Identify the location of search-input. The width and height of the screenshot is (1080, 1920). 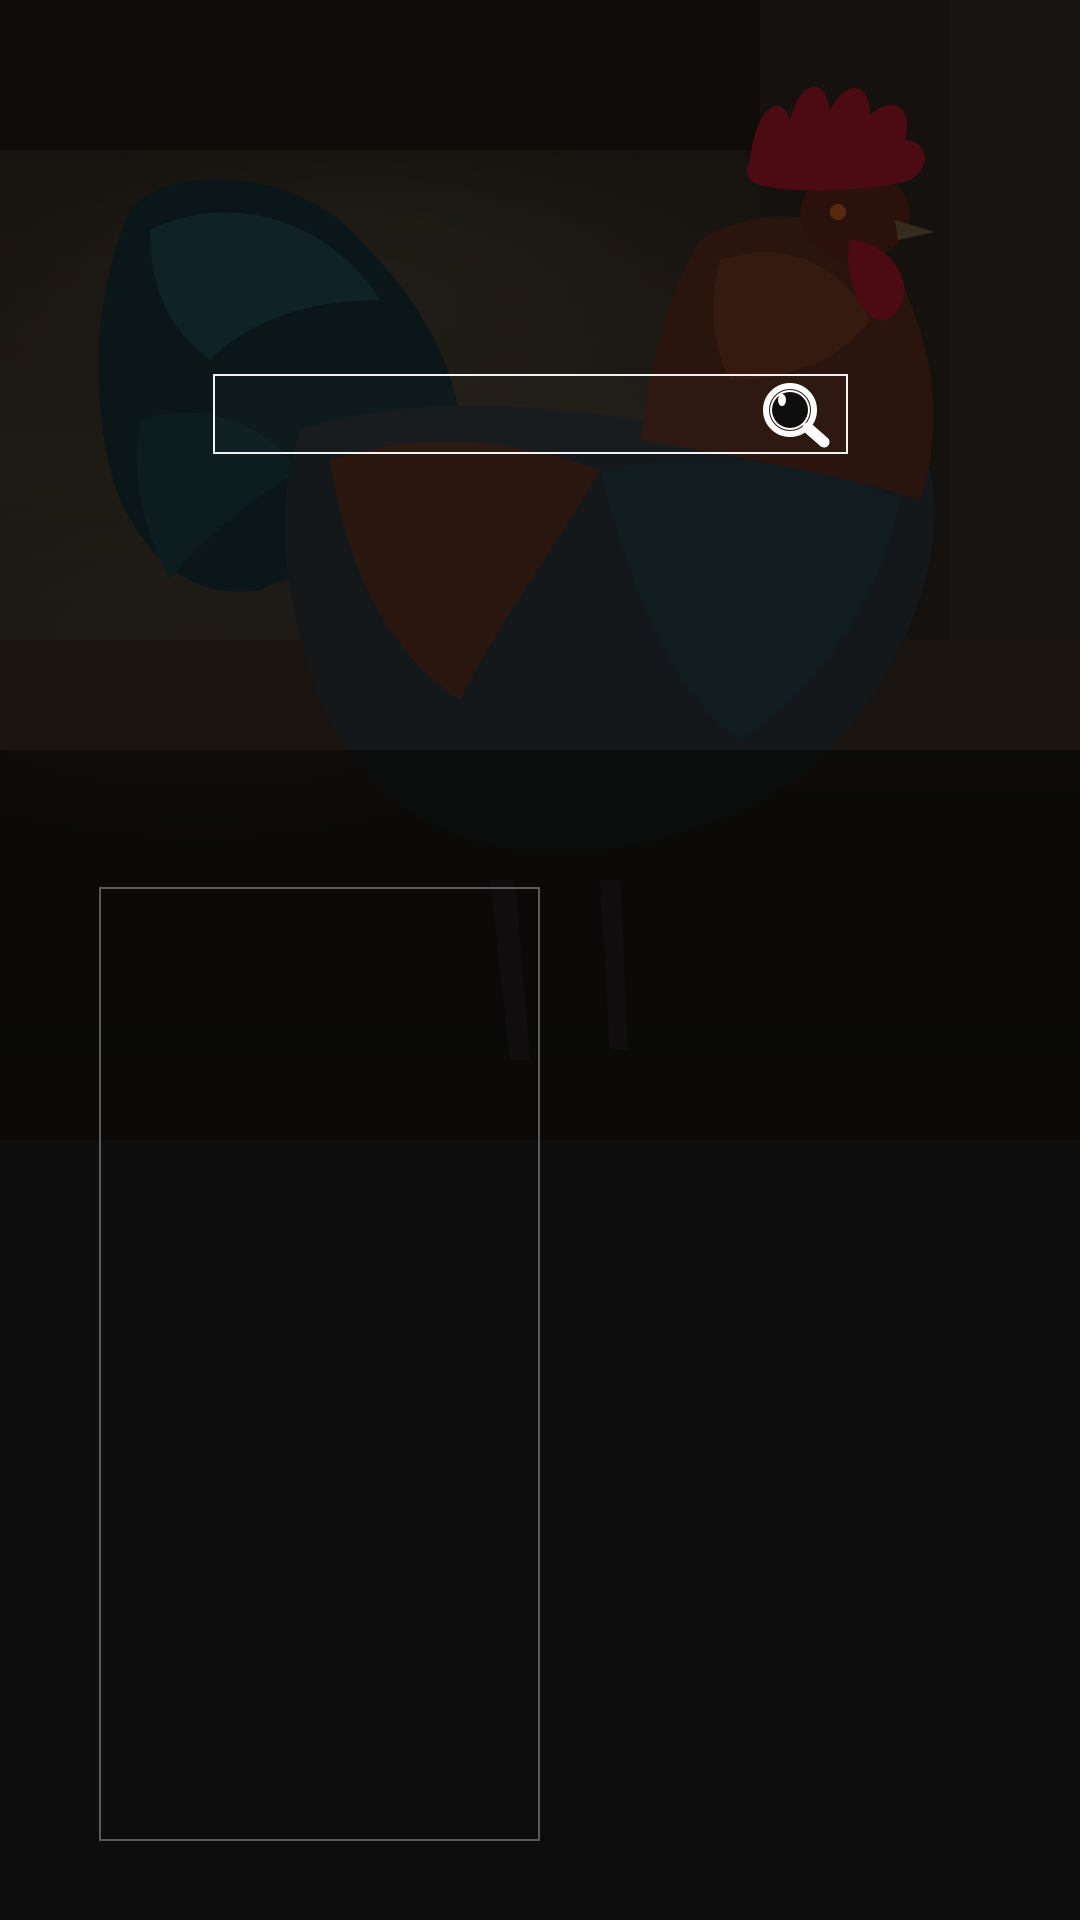
(485, 414).